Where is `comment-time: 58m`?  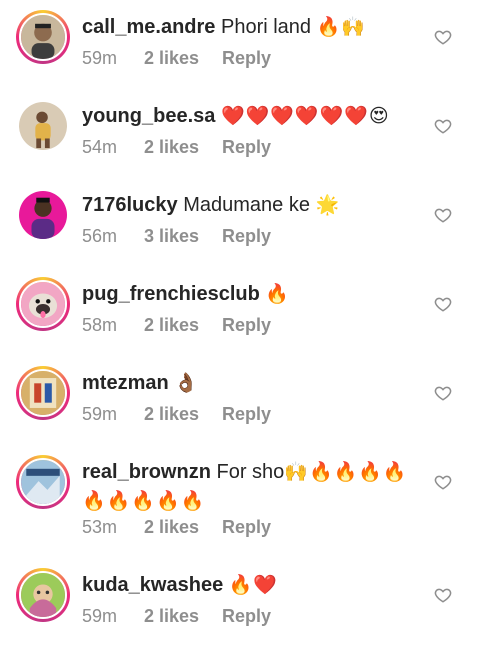 comment-time: 58m is located at coordinates (100, 325).